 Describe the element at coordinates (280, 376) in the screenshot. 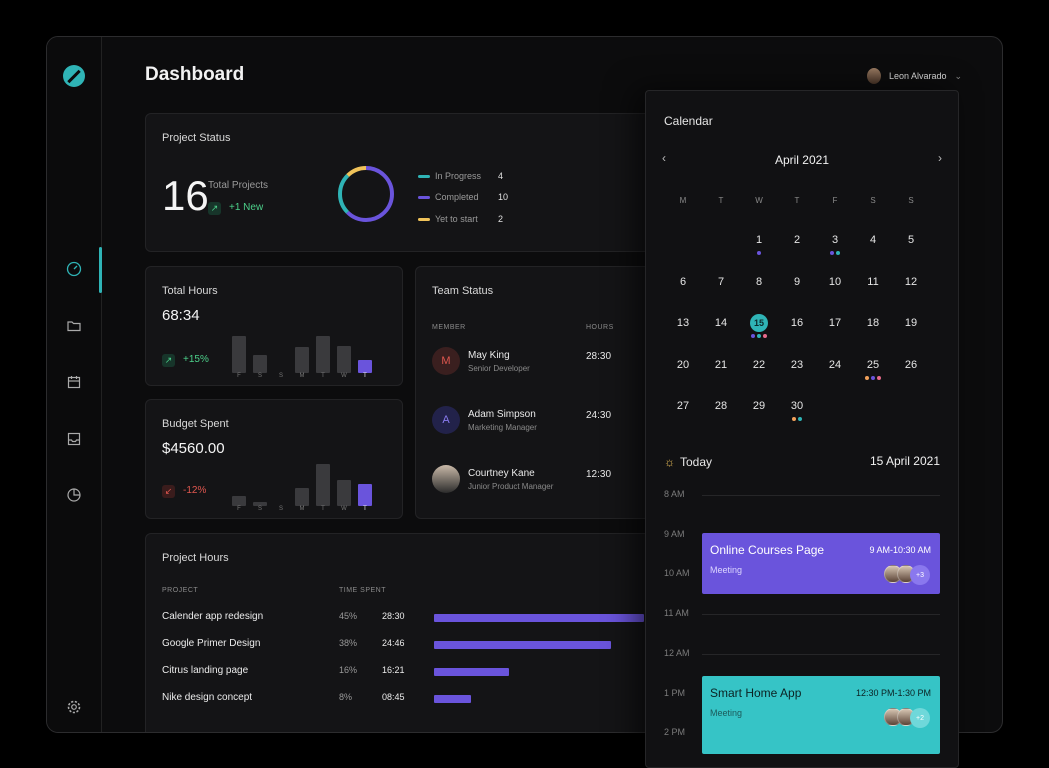

I see `day-label: S` at that location.